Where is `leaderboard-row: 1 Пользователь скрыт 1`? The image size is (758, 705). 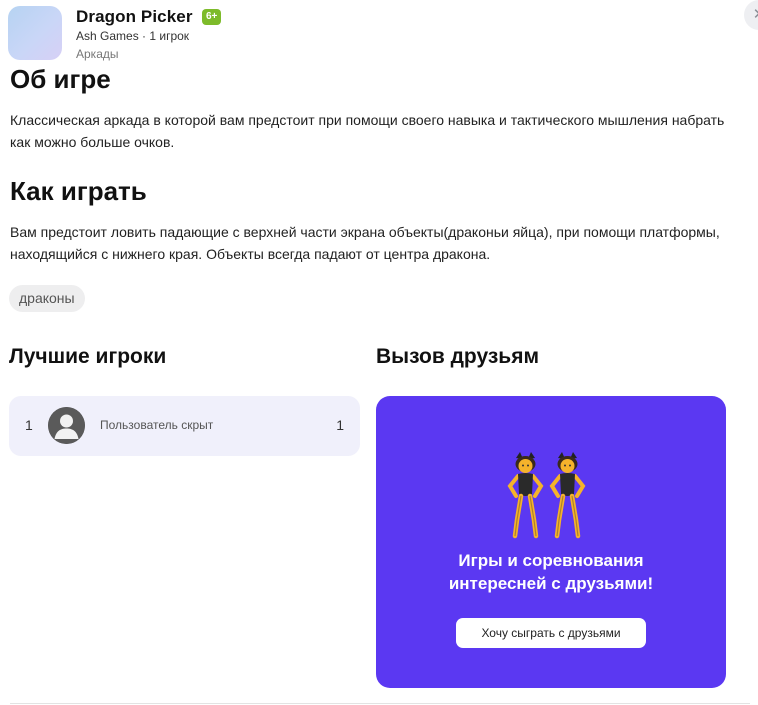 leaderboard-row: 1 Пользователь скрыт 1 is located at coordinates (184, 426).